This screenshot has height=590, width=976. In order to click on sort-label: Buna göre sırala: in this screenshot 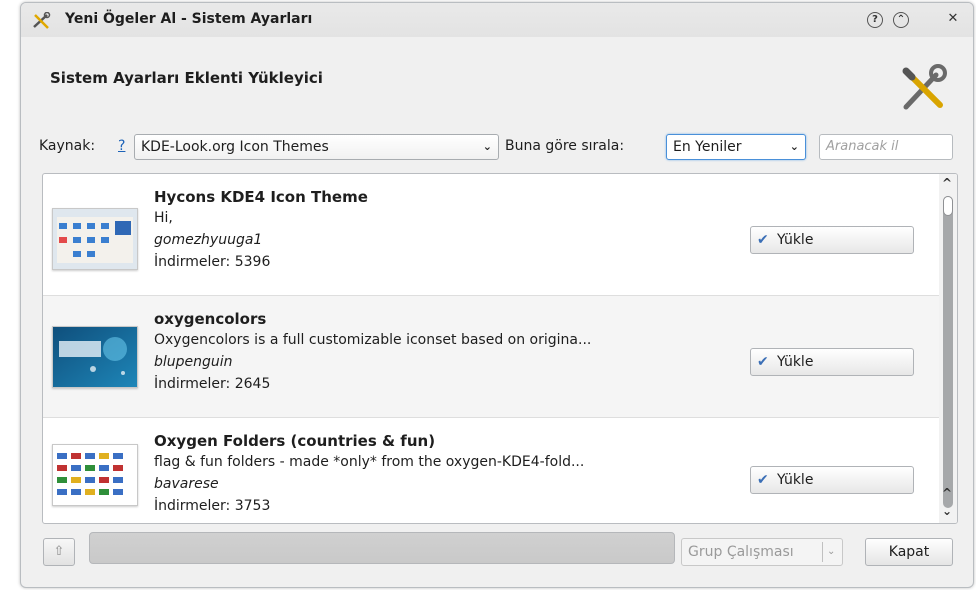, I will do `click(565, 146)`.